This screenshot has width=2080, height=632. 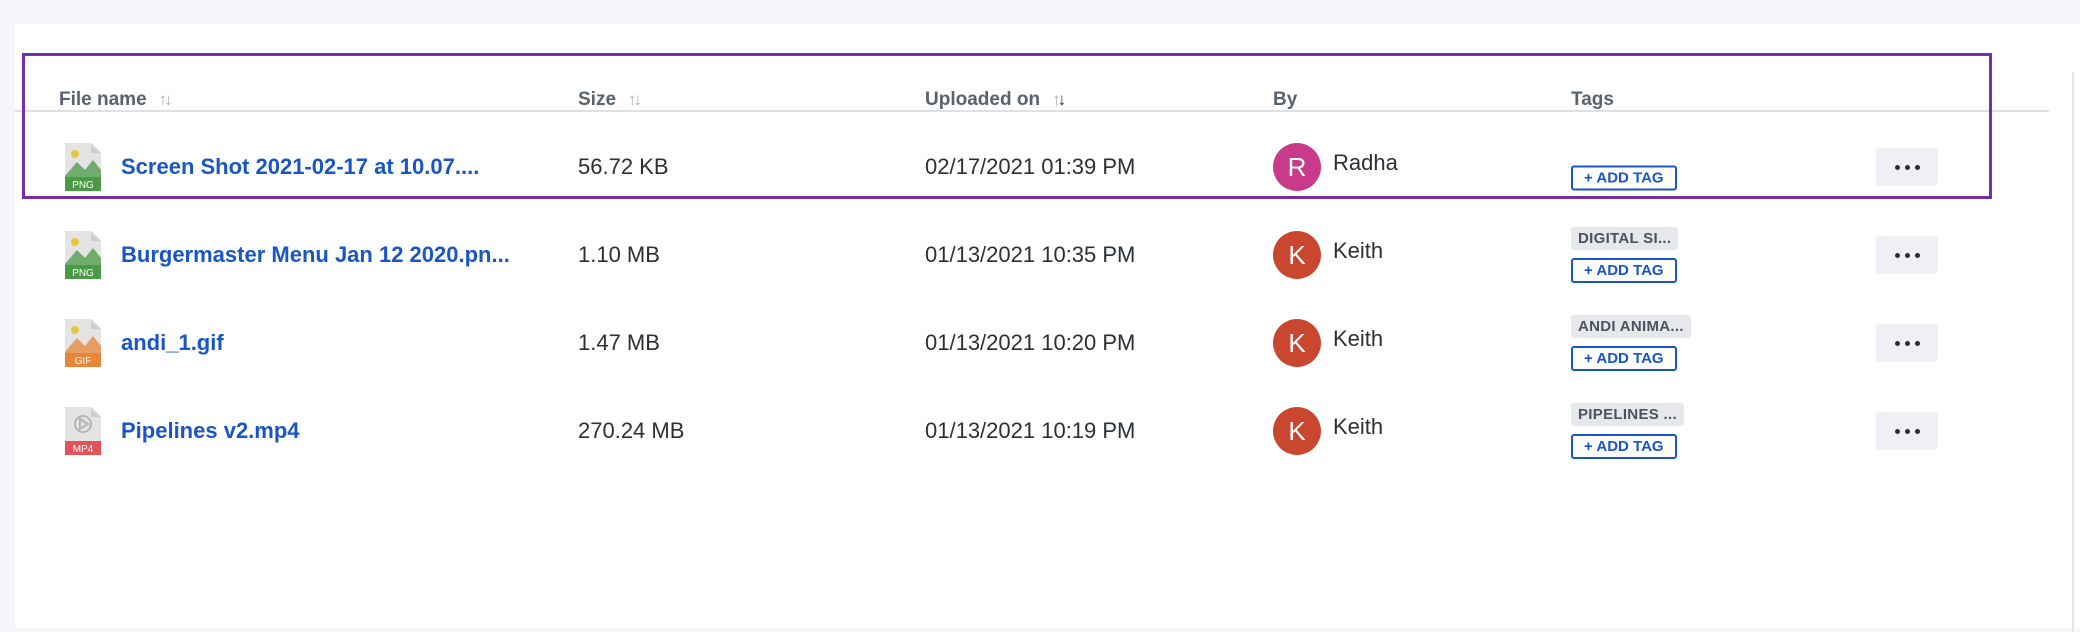 I want to click on file-name-link: Pipelines v2.mp4, so click(x=210, y=431).